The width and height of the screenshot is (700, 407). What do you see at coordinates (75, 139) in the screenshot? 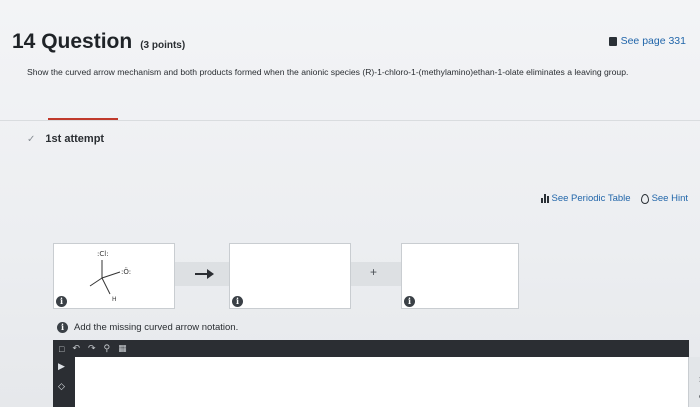
I see `attempt-label: 1st attempt` at bounding box center [75, 139].